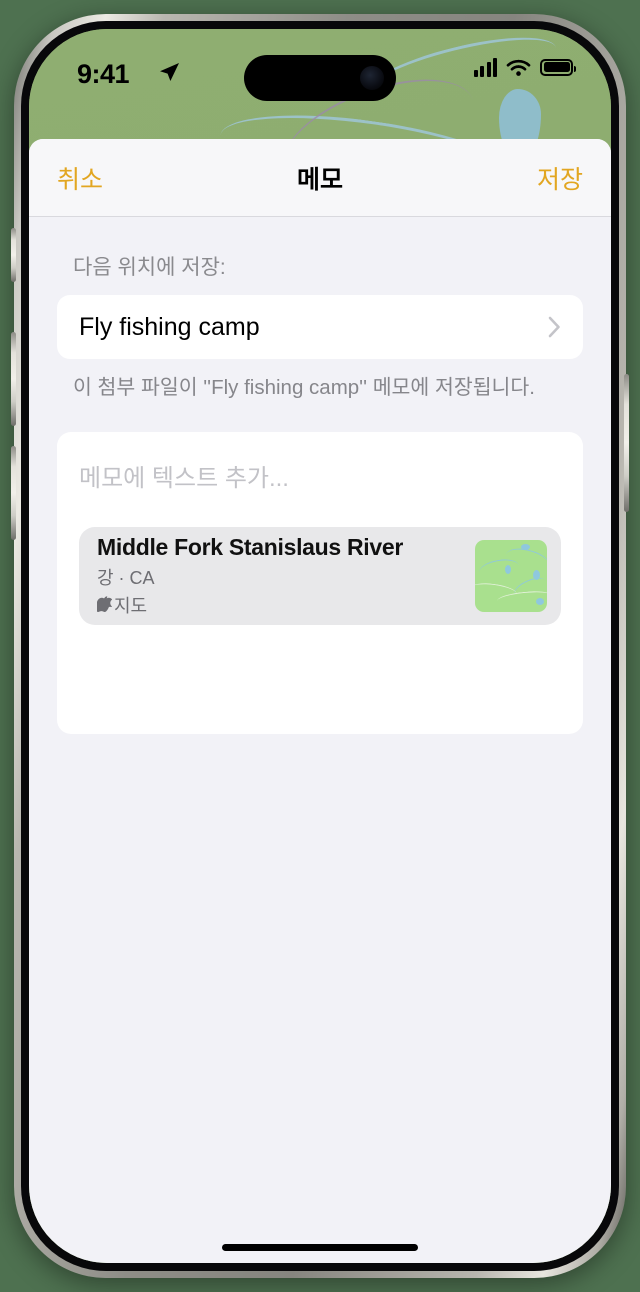 This screenshot has height=1292, width=640. I want to click on chevron-right-icon, so click(554, 327).